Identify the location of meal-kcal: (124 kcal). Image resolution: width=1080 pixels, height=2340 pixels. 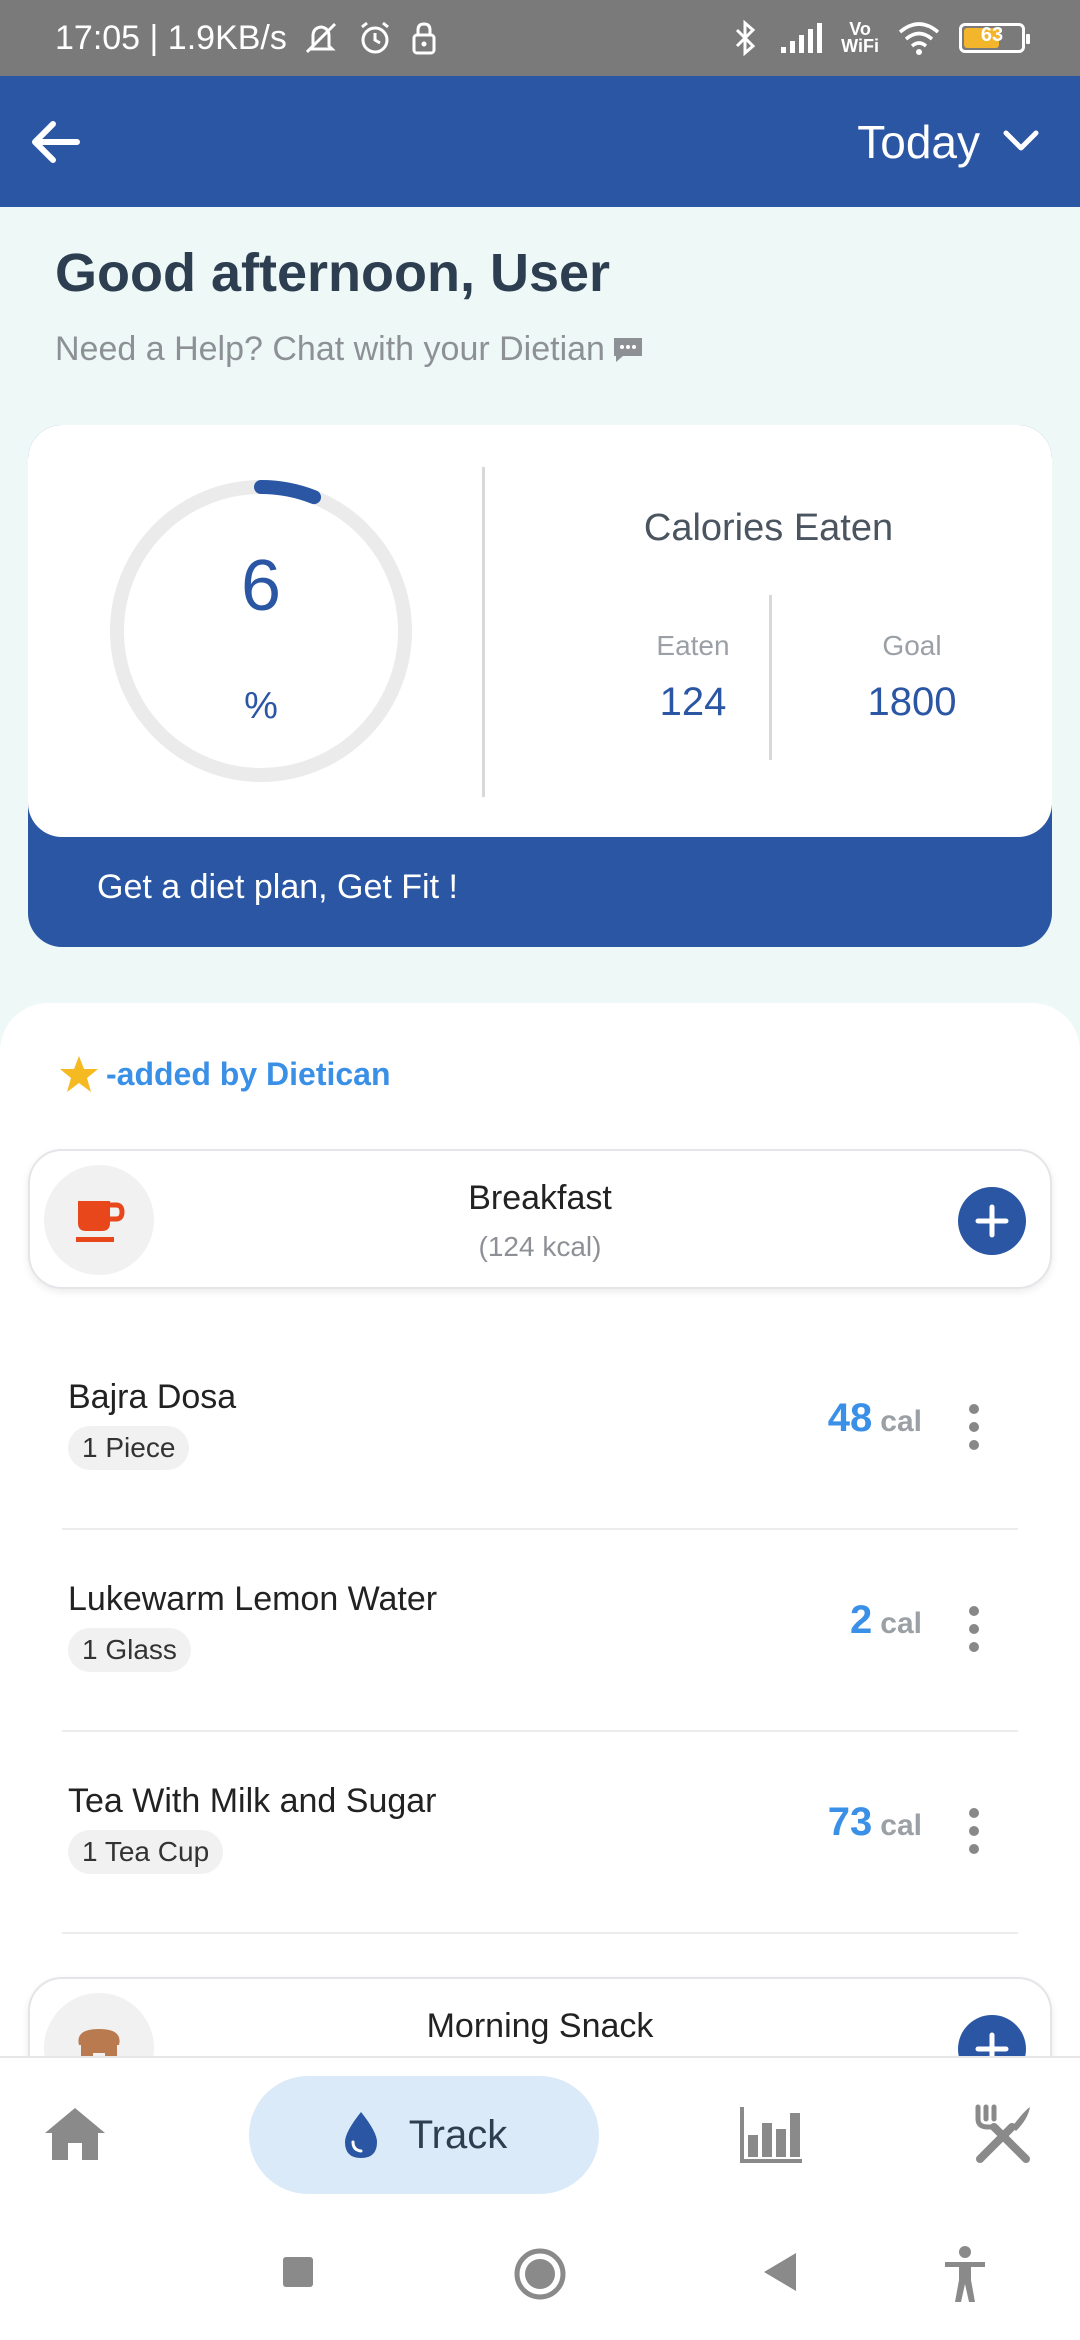
(540, 1246).